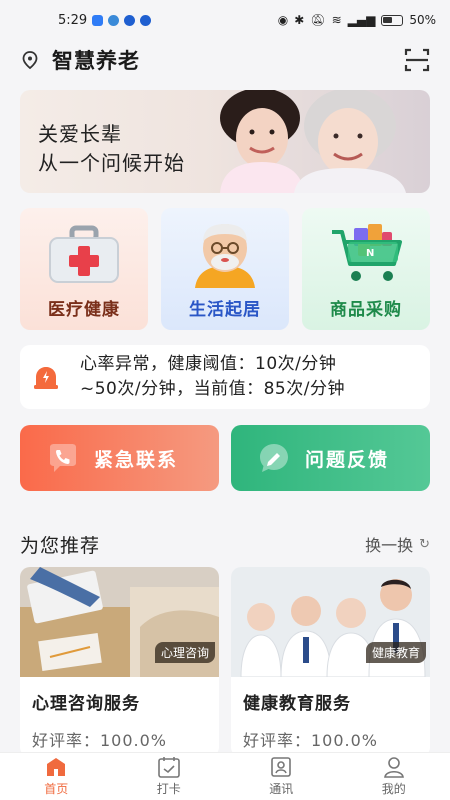  Describe the element at coordinates (225, 20) in the screenshot. I see `status-bar: 5:29 ◉ ✱ 🔕︎ ≋ ▂▄▆ 50%` at that location.